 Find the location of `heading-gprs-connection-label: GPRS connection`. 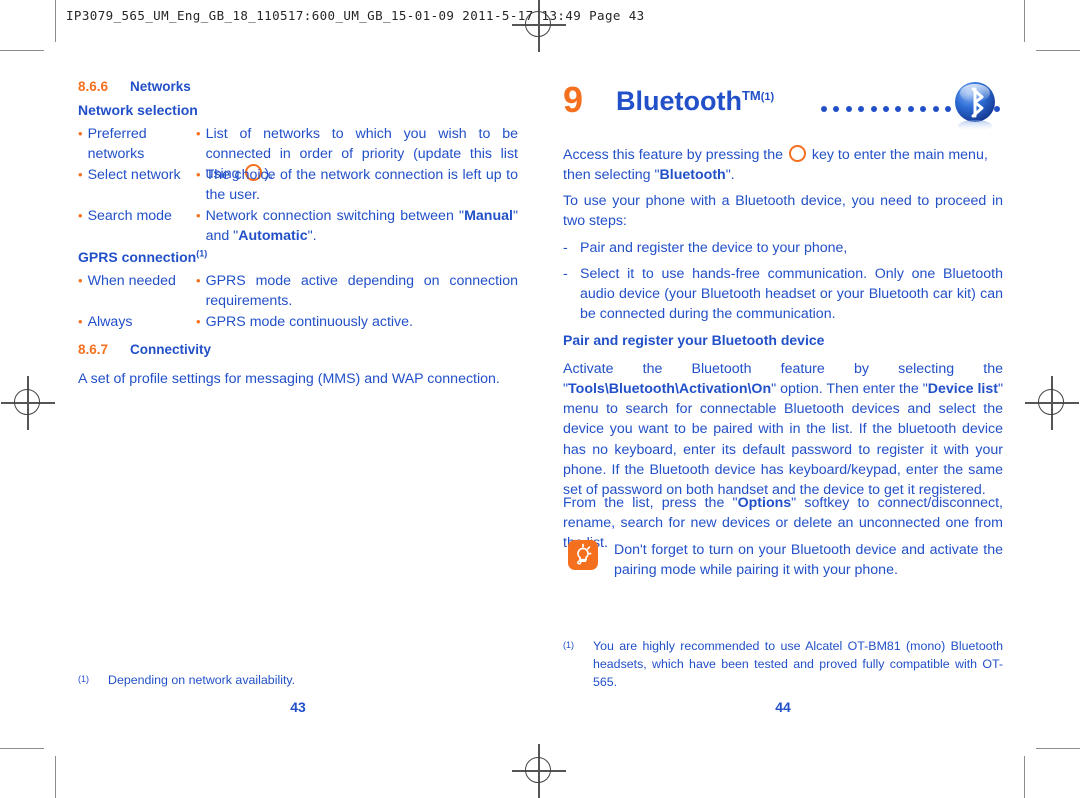

heading-gprs-connection-label: GPRS connection is located at coordinates (137, 257).